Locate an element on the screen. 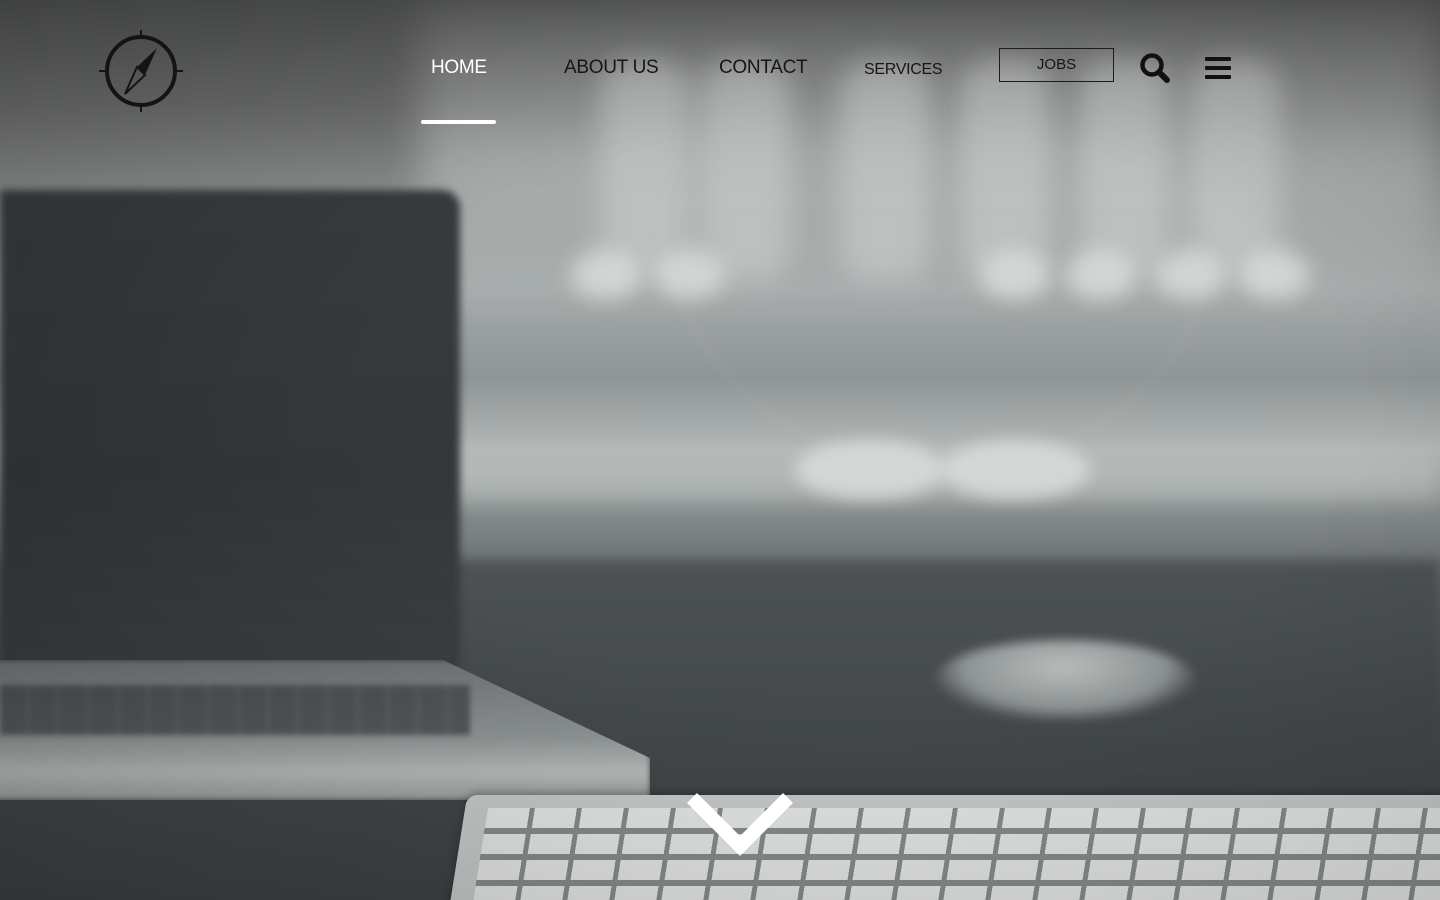  nav-home-link: HOME is located at coordinates (459, 68).